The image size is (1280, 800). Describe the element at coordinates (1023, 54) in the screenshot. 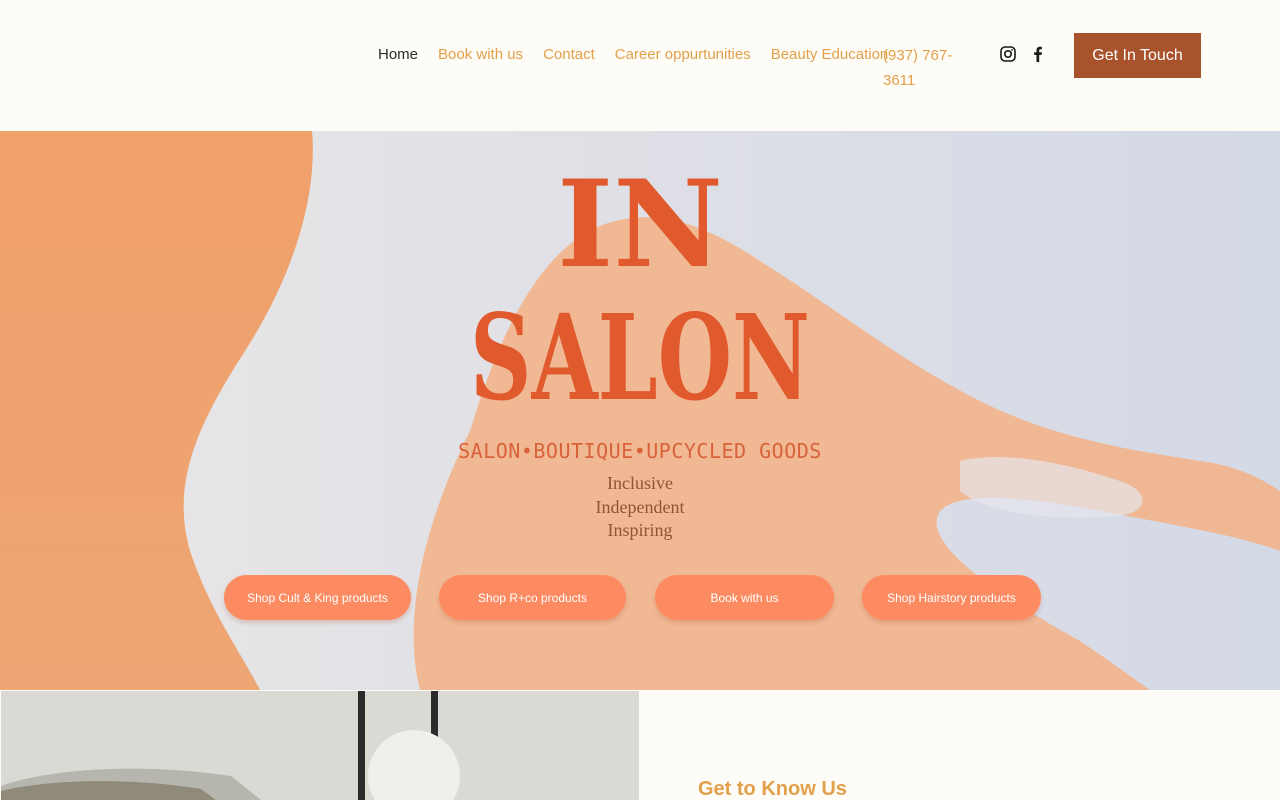

I see `social-links` at that location.